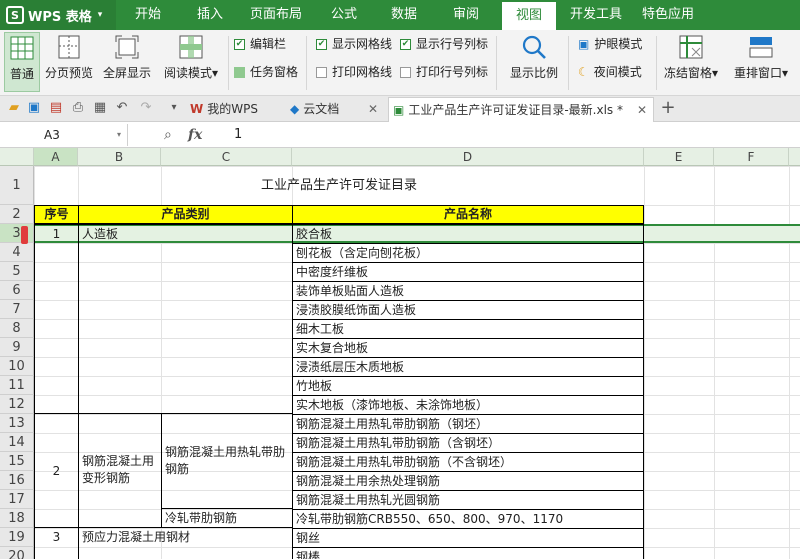 The width and height of the screenshot is (800, 559). Describe the element at coordinates (17, 290) in the screenshot. I see `row-header-6: 6` at that location.